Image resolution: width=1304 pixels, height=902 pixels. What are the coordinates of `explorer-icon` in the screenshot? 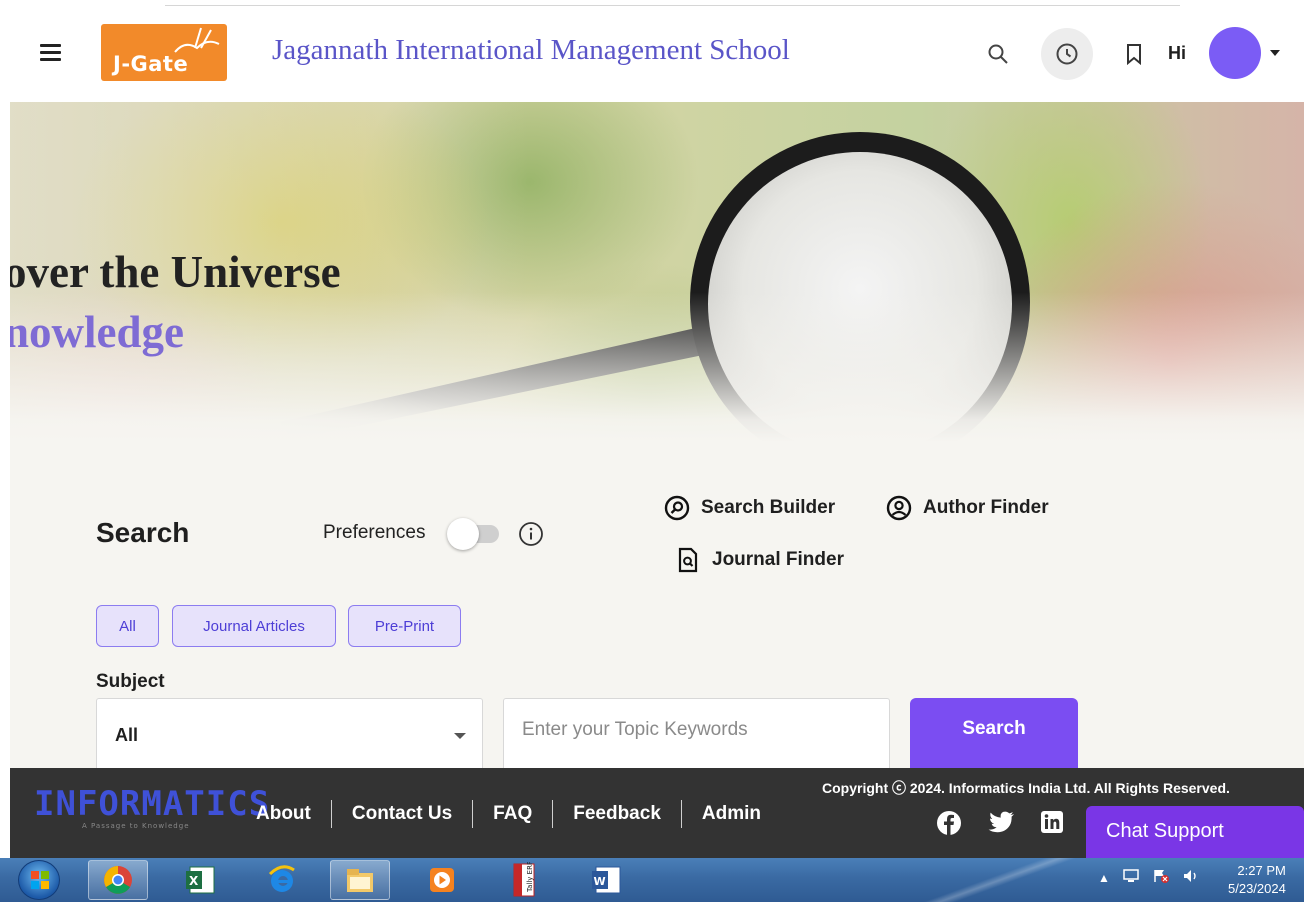 It's located at (360, 880).